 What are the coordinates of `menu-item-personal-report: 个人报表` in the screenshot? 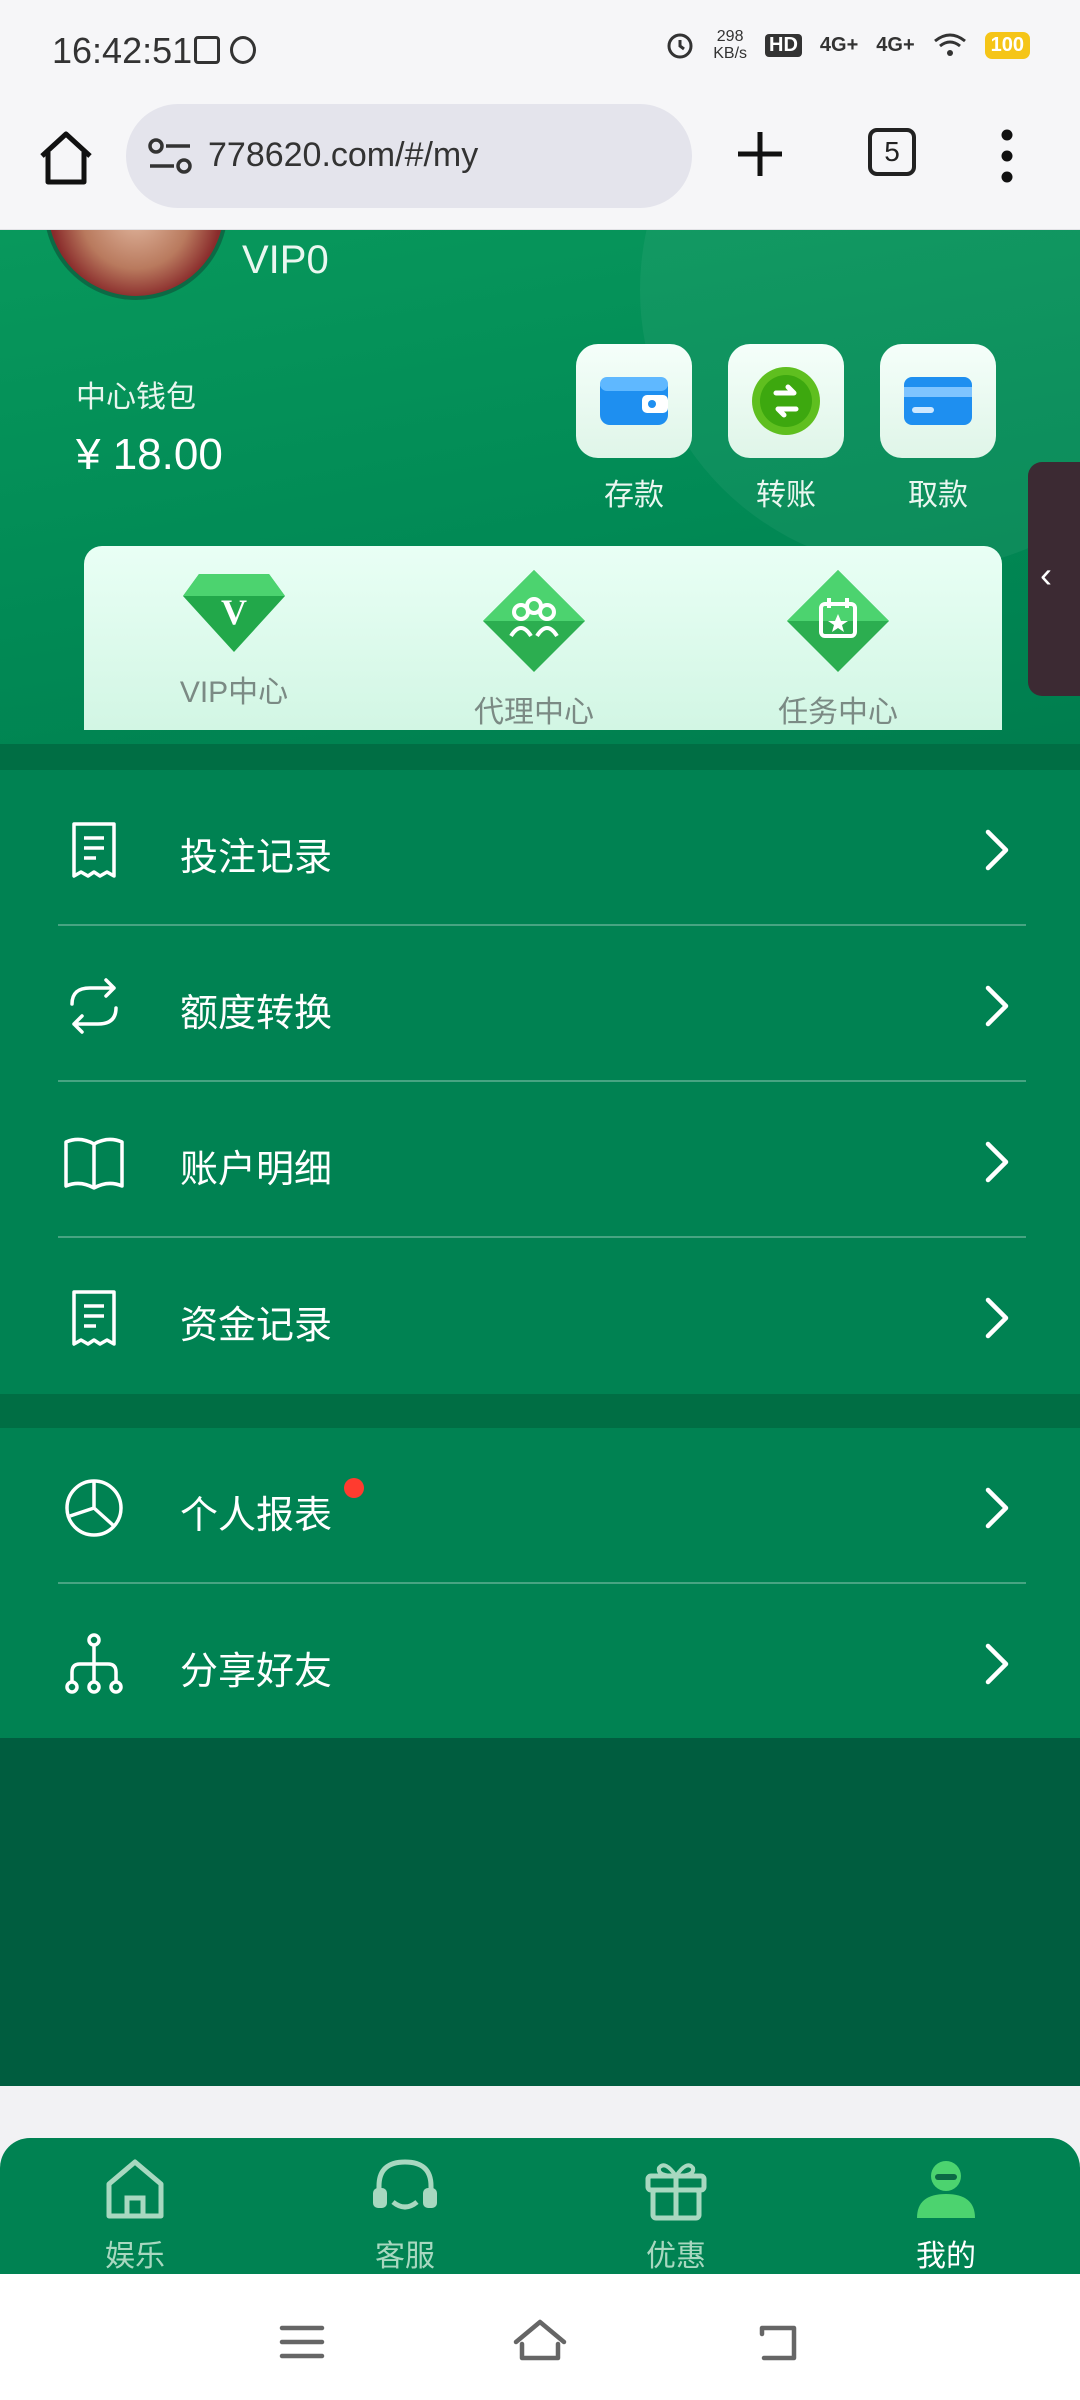 It's located at (540, 1506).